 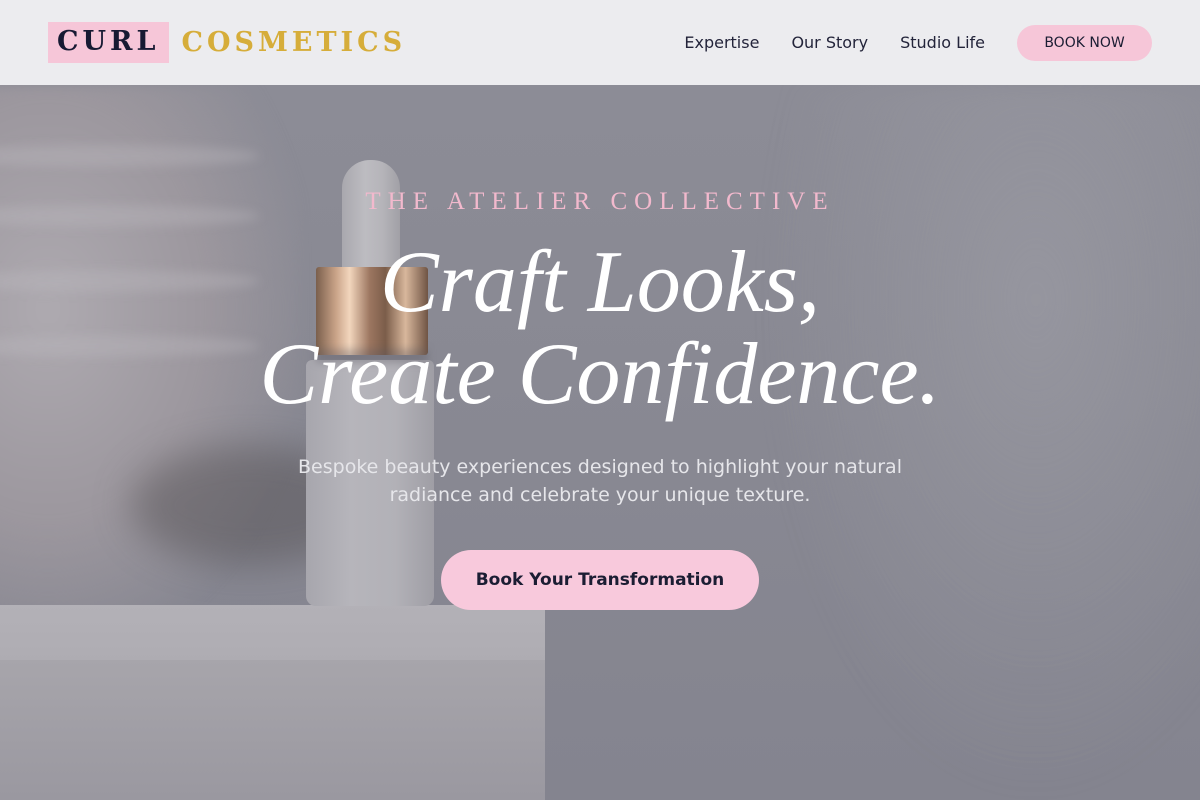 I want to click on nav-link-studio-life: Studio Life, so click(x=942, y=42).